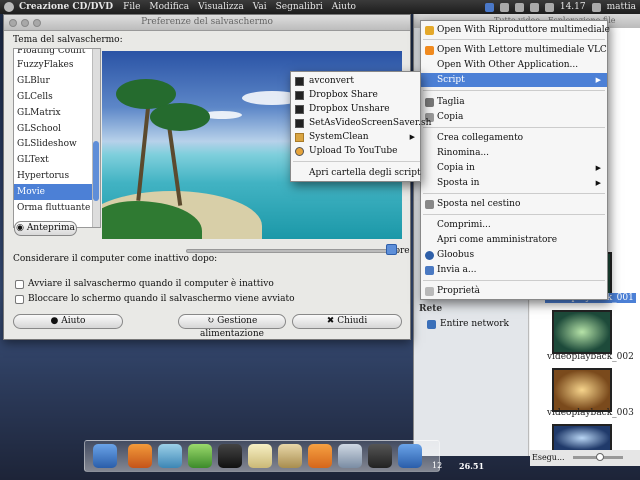 The width and height of the screenshot is (640, 480). I want to click on menu-item-cut: Taglia, so click(514, 102).